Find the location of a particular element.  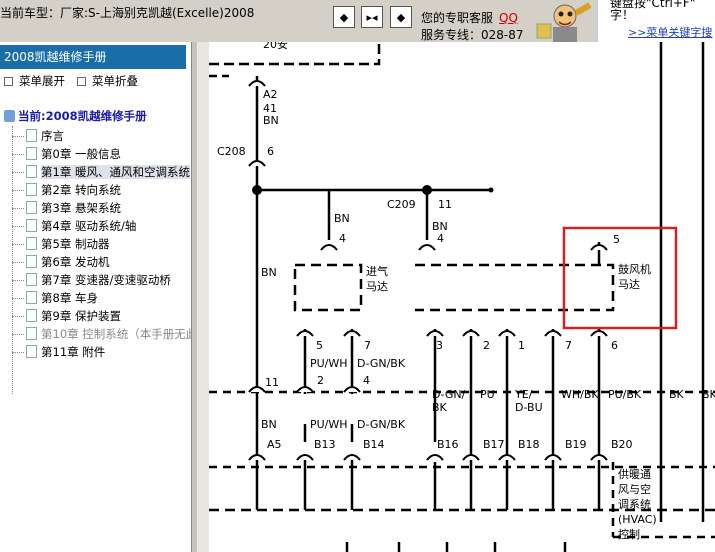

hint-panel: 键盘按"Ctrl+F" 字！ >>菜单关键字搜 is located at coordinates (656, 21).